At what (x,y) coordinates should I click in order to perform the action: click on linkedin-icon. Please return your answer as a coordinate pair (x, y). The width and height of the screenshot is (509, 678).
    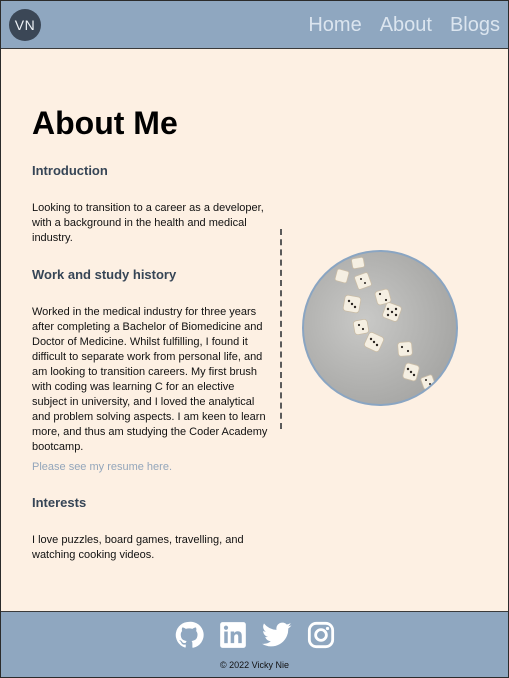
    Looking at the image, I should click on (233, 635).